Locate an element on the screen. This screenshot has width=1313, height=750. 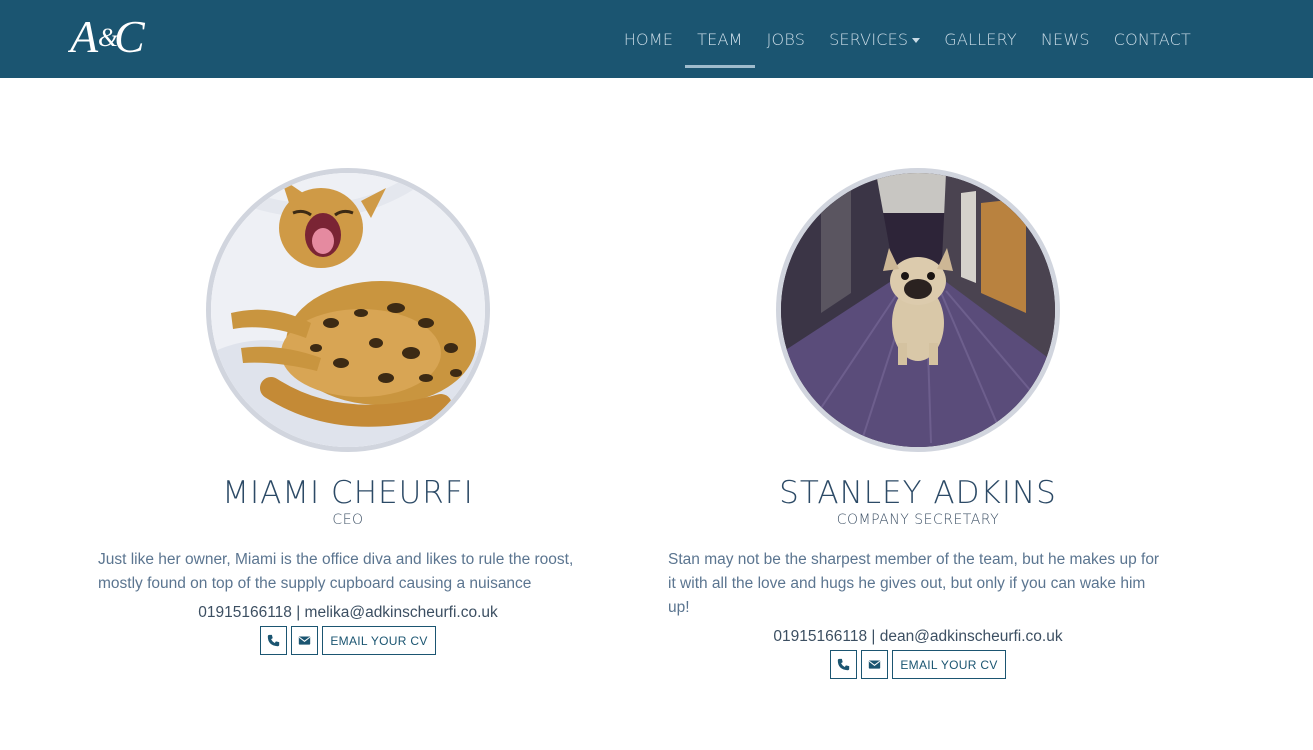
svg-text: A is located at coordinates (83, 36).